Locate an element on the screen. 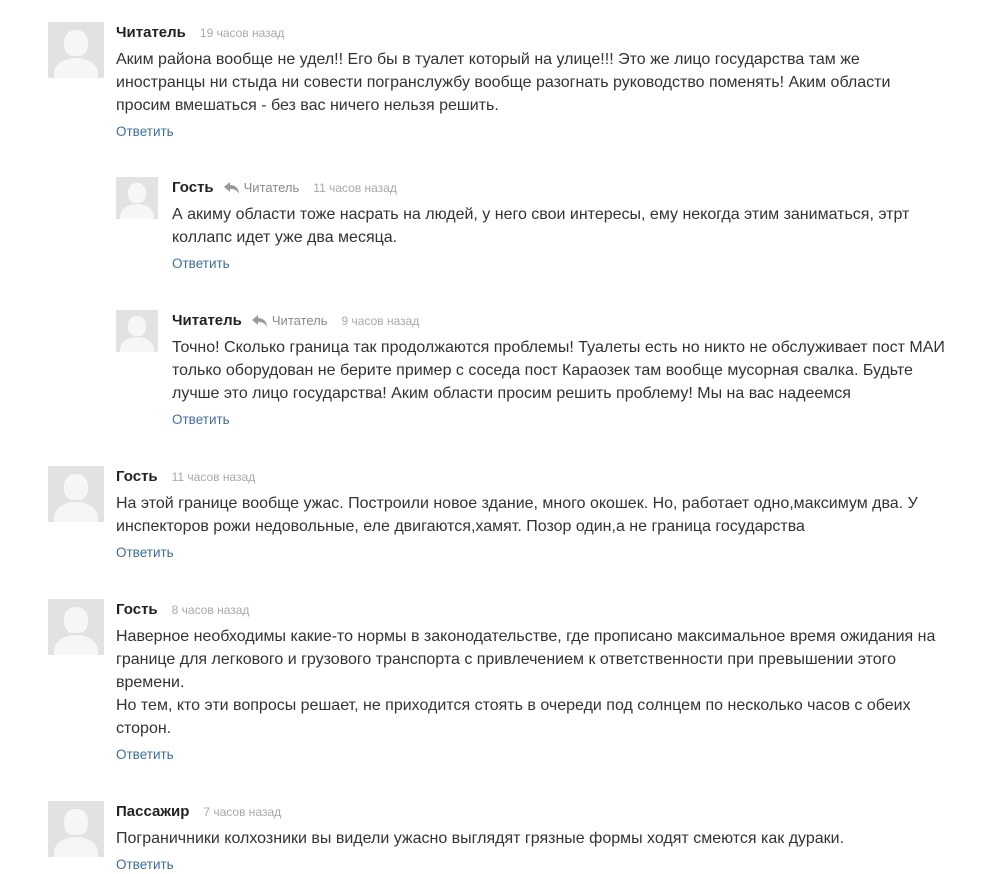 This screenshot has height=874, width=984. comment-time: 7 часов назад is located at coordinates (242, 812).